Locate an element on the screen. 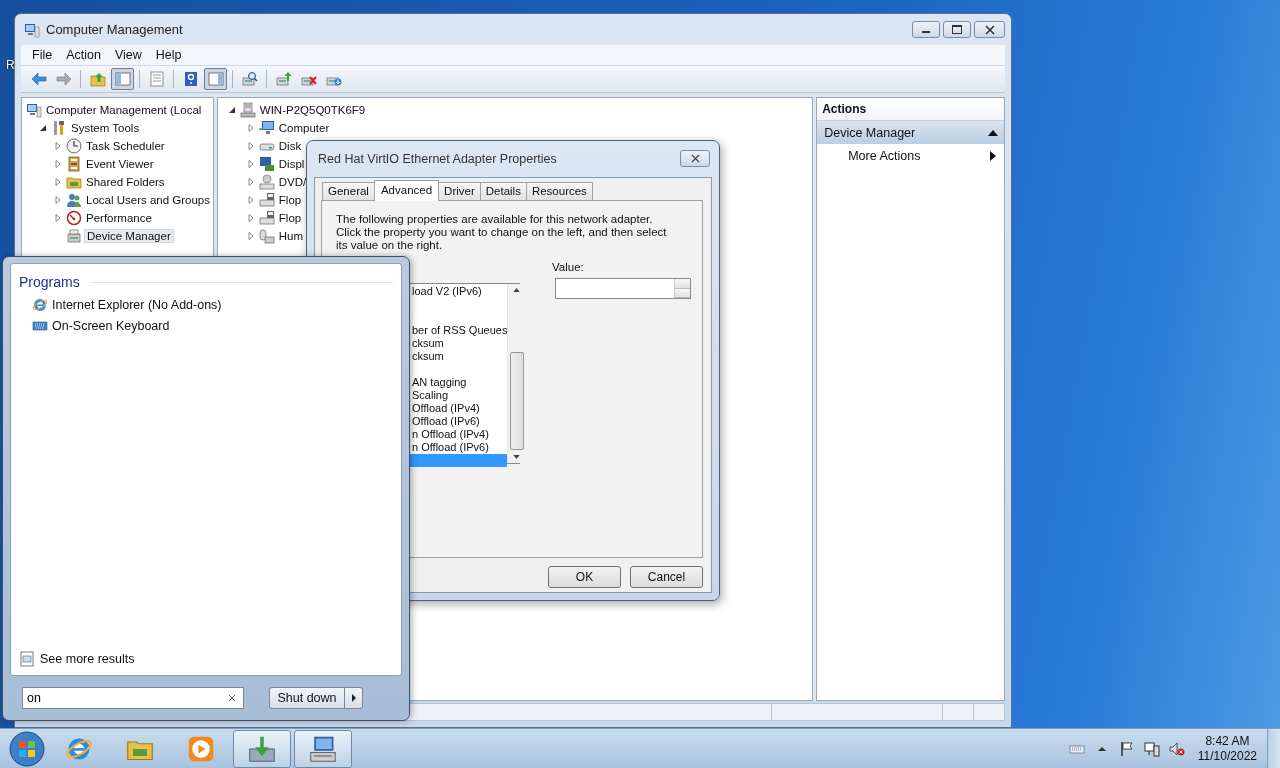 The width and height of the screenshot is (1280, 768). show-action-pane-icon is located at coordinates (215, 79).